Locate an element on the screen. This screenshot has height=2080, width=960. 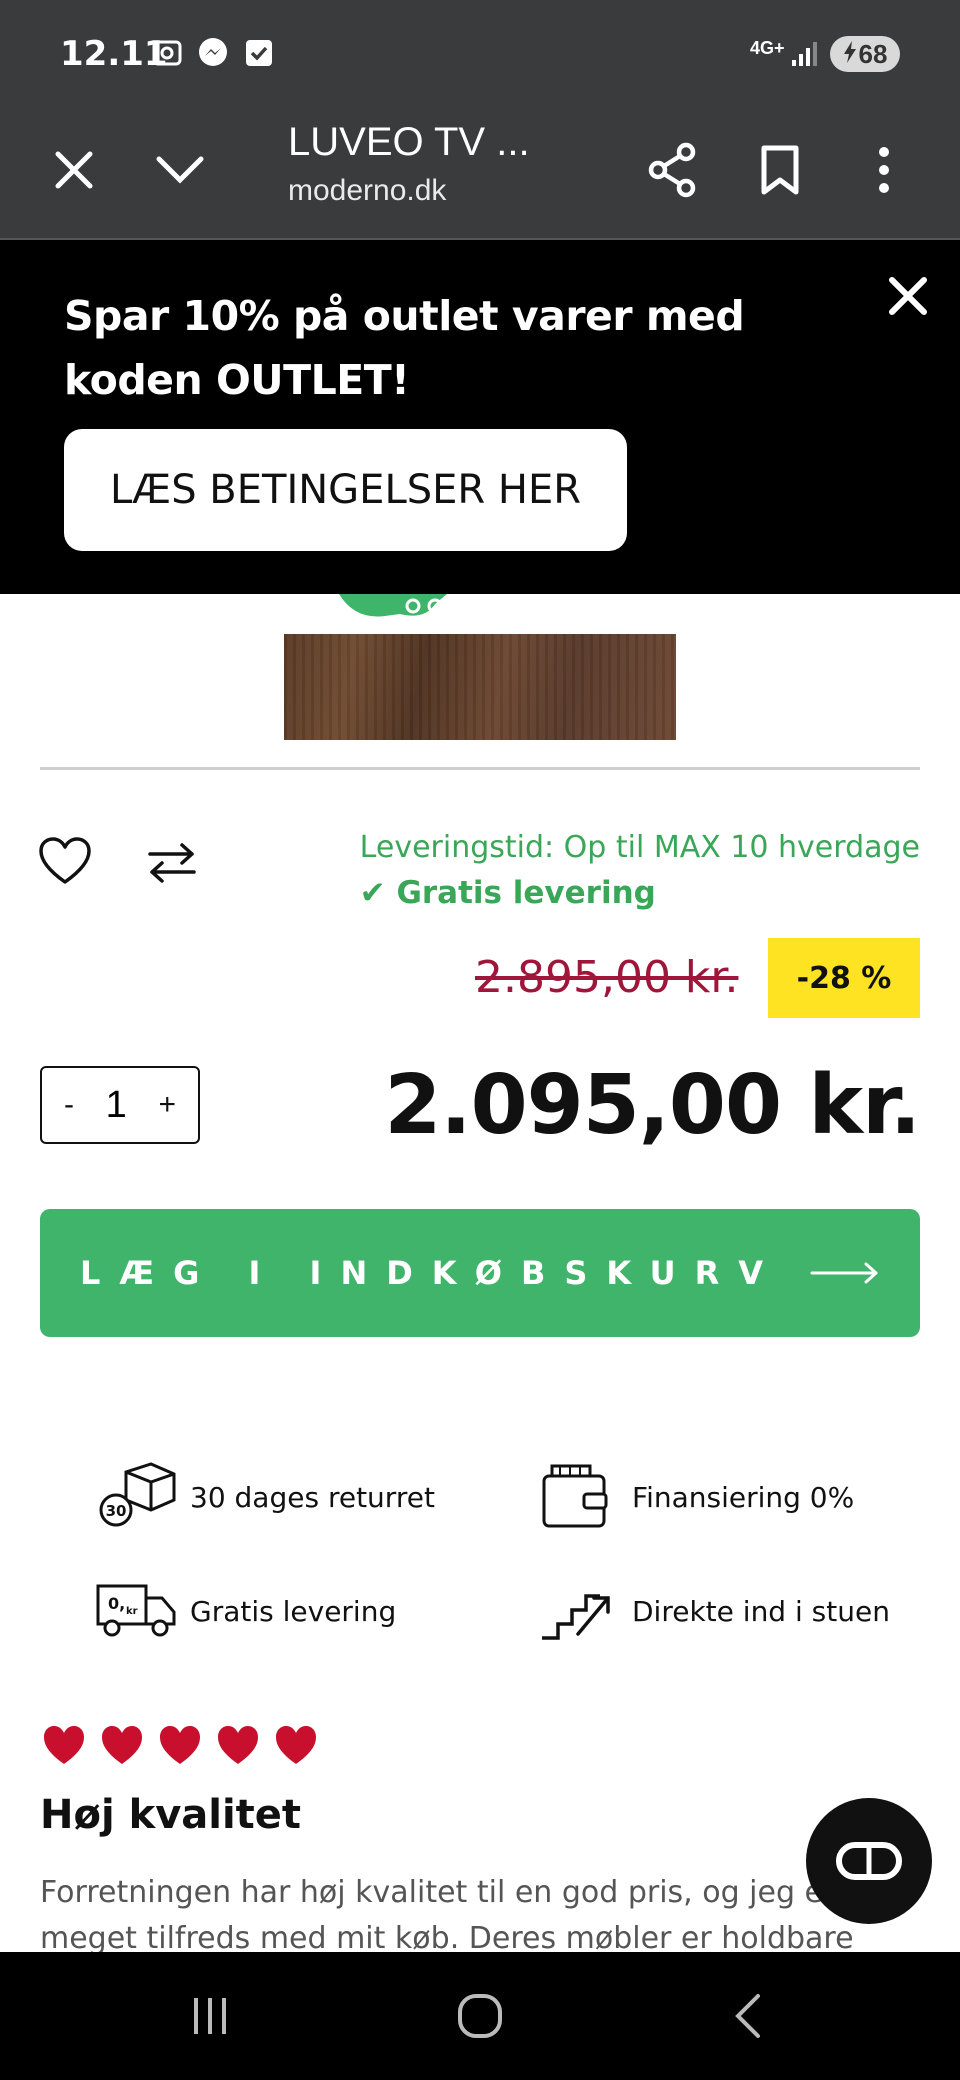
charging-icon is located at coordinates (850, 54).